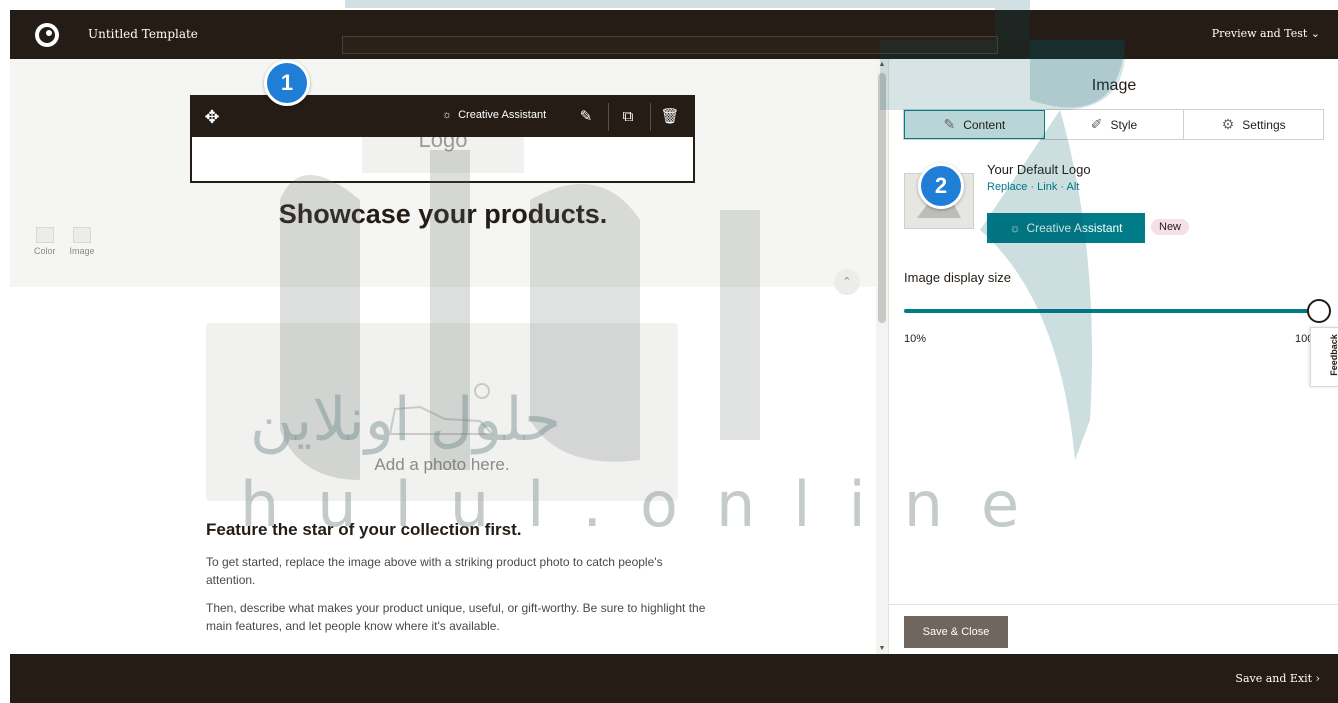 Image resolution: width=1338 pixels, height=703 pixels. What do you see at coordinates (1274, 678) in the screenshot?
I see `save-exit-label: Save and Exit` at bounding box center [1274, 678].